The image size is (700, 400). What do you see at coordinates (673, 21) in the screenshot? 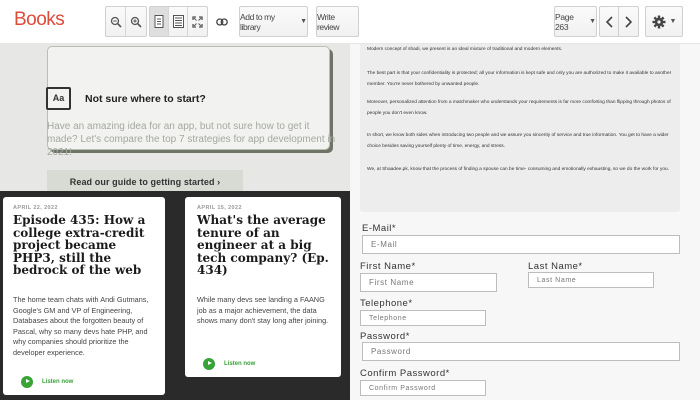
I see `settings-dropdown-arrow-icon: ▼` at bounding box center [673, 21].